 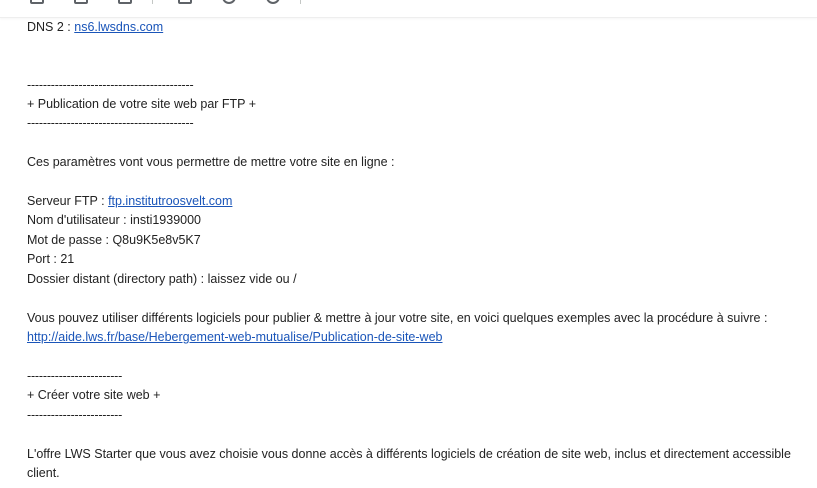 What do you see at coordinates (170, 201) in the screenshot?
I see `ftp-server-link: ftp.institutroosvelt.com` at bounding box center [170, 201].